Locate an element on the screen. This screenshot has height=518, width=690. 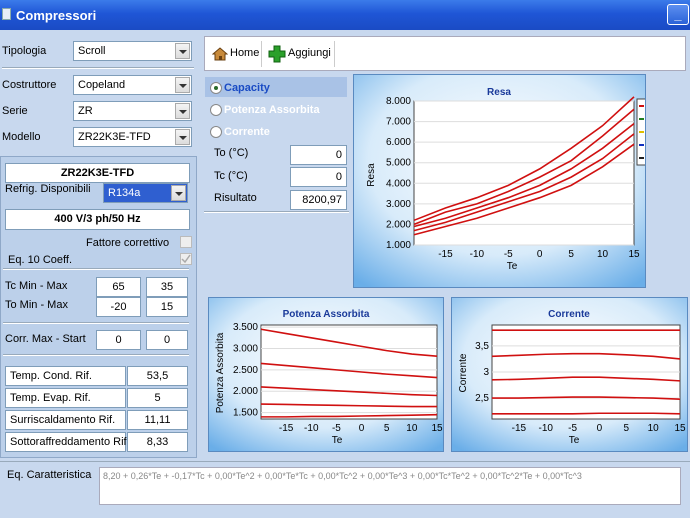
y-tick-label: 2.500 is located at coordinates (245, 370).